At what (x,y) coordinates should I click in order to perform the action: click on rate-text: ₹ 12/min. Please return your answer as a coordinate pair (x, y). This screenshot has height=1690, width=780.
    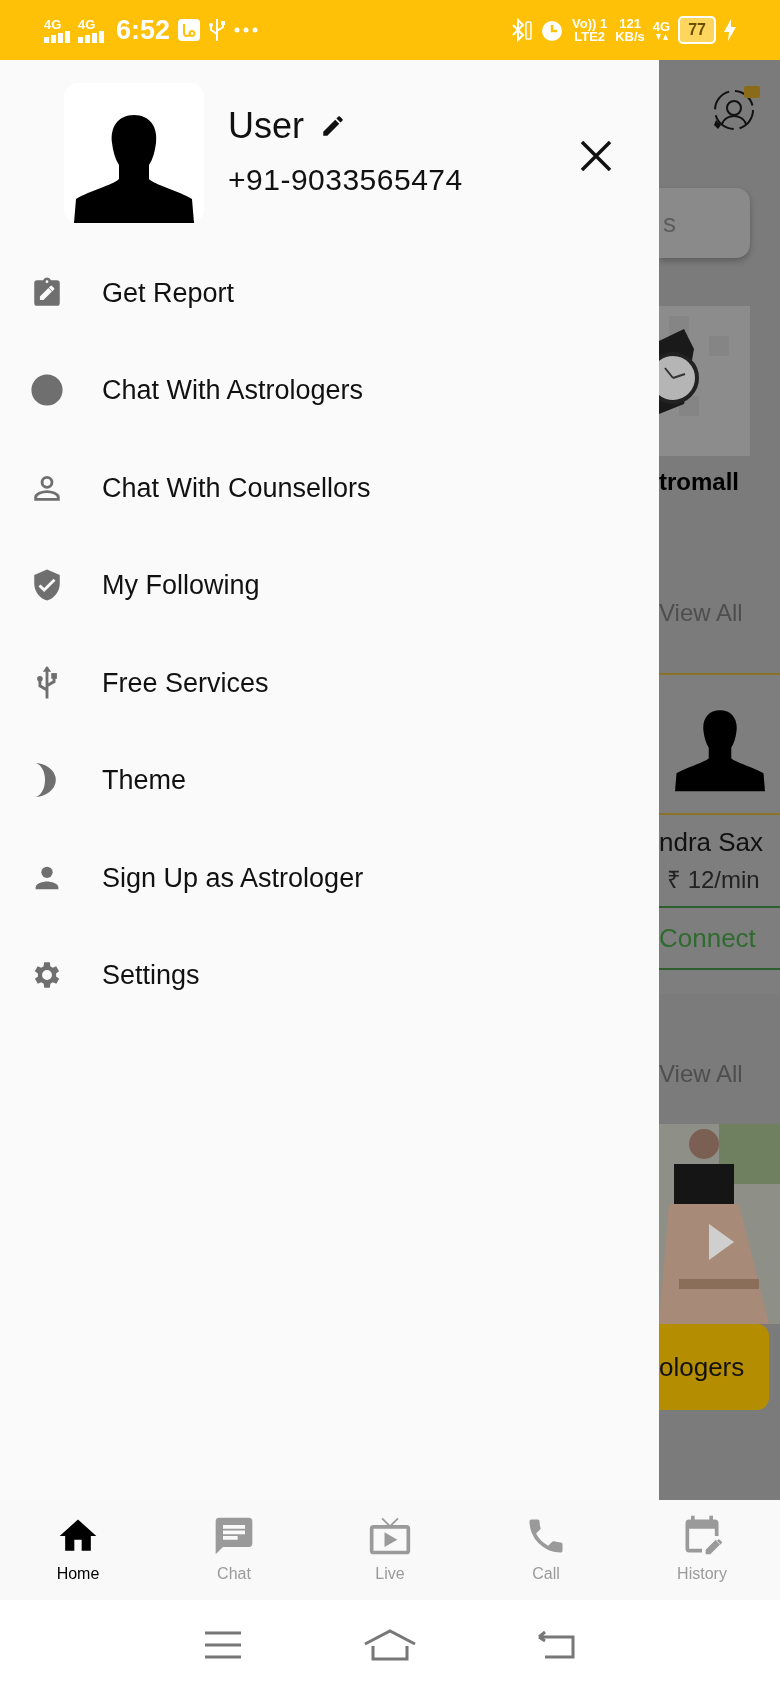
    Looking at the image, I should click on (714, 880).